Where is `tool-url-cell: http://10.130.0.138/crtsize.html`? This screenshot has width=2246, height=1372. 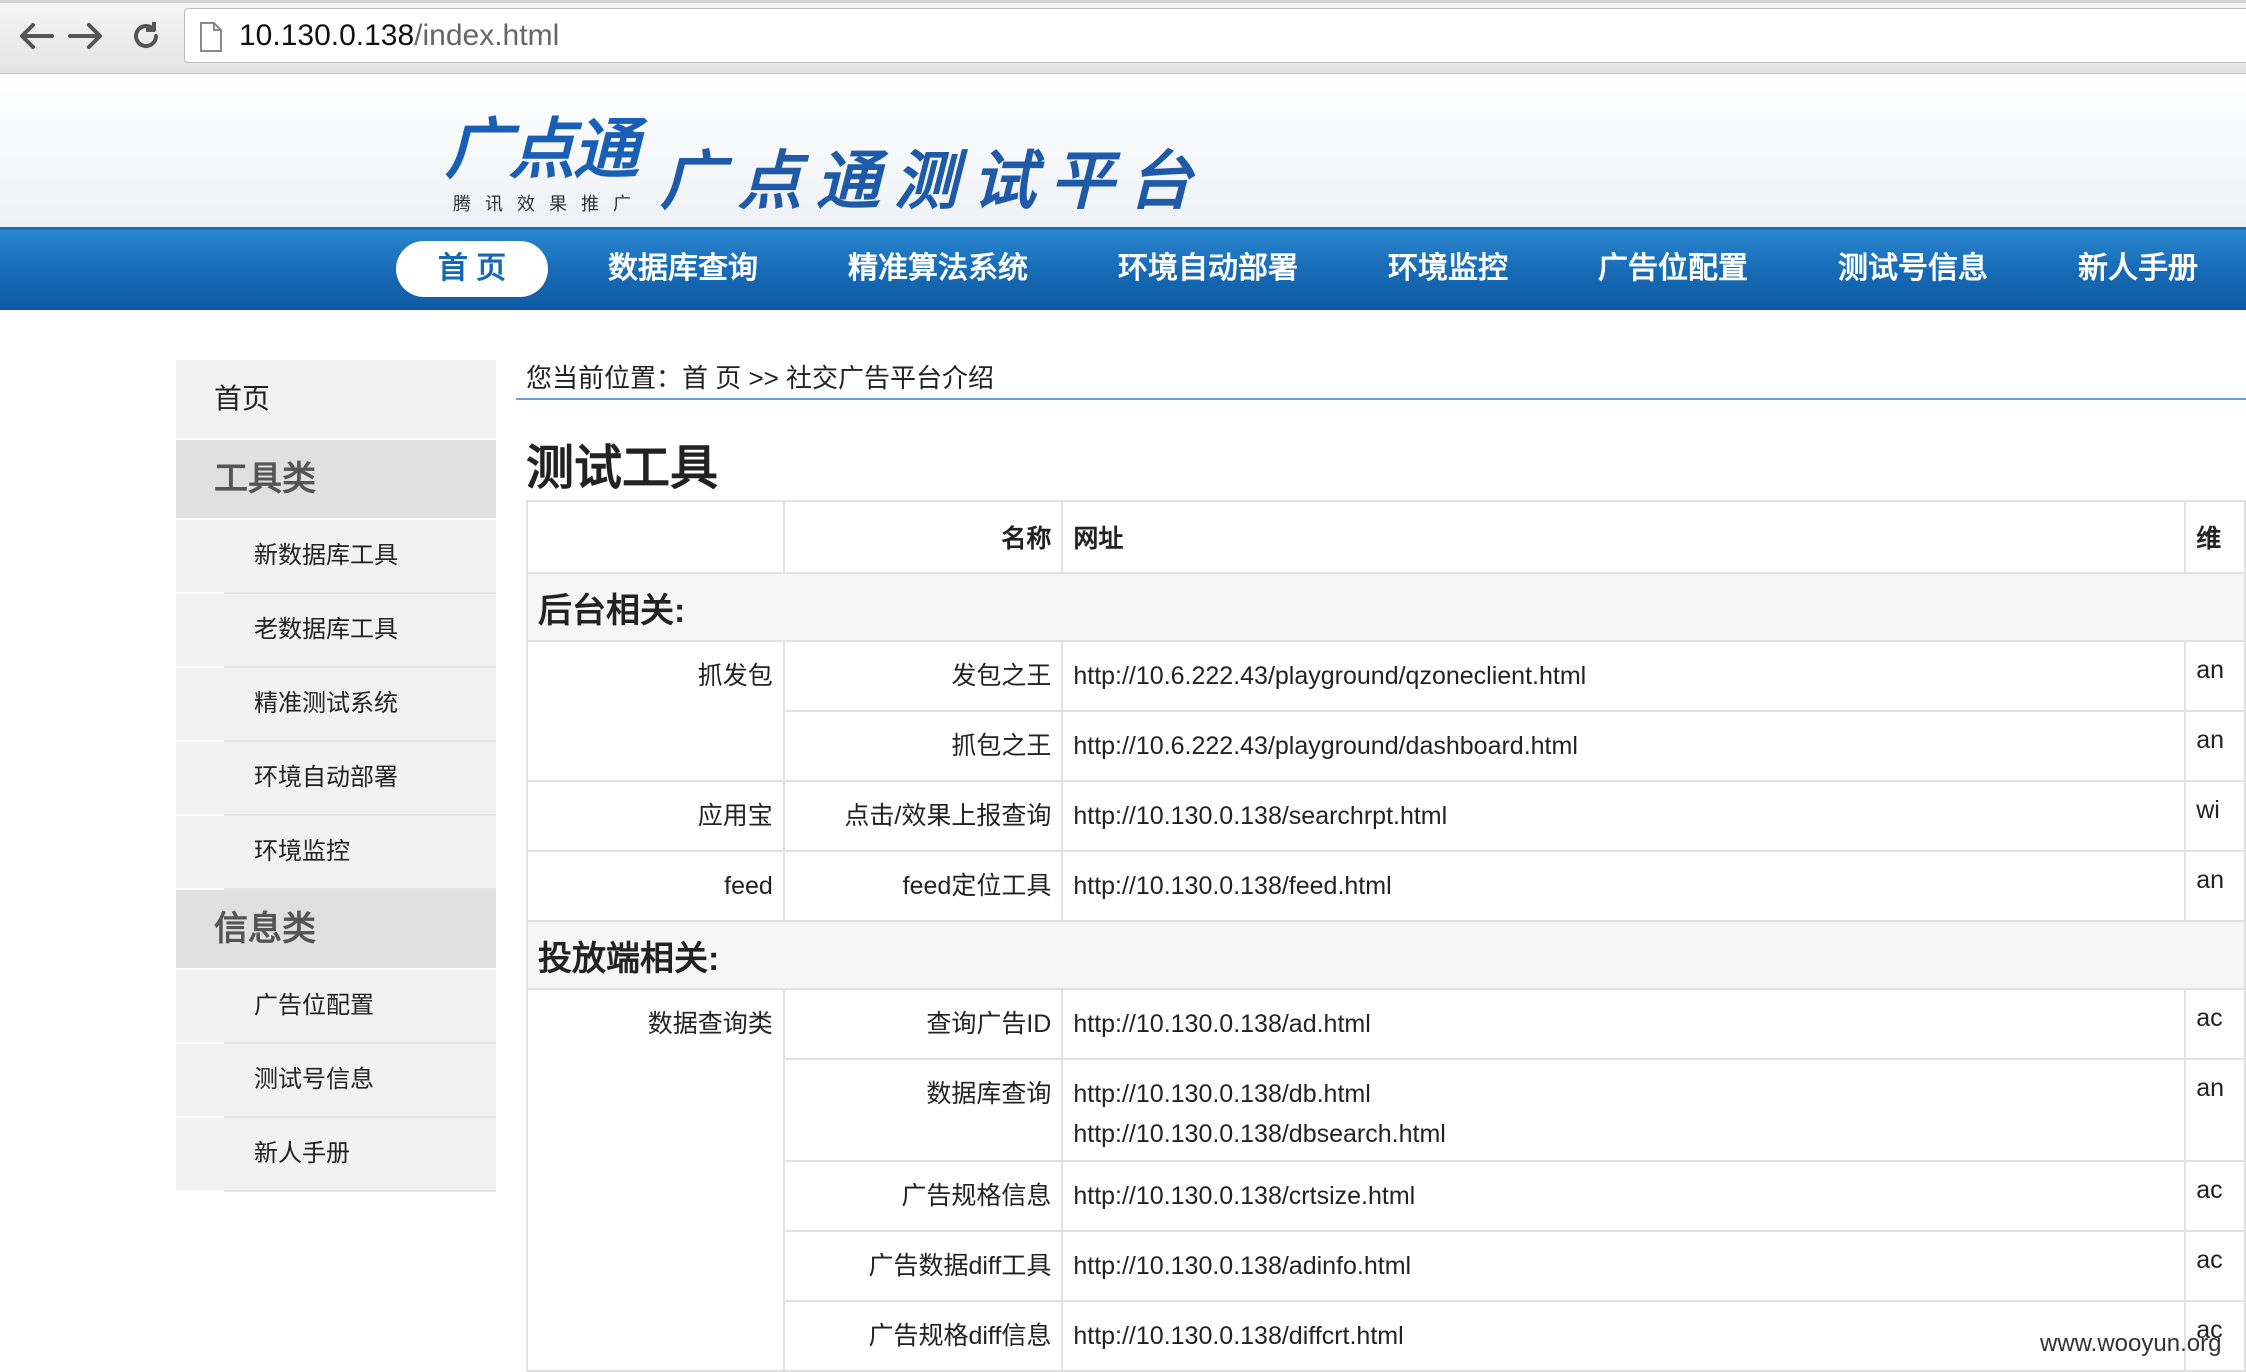
tool-url-cell: http://10.130.0.138/crtsize.html is located at coordinates (1624, 1196).